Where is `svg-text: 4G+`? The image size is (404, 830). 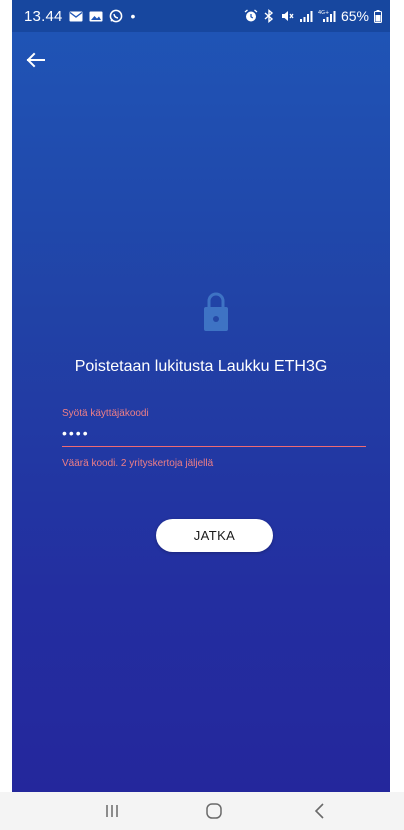
svg-text: 4G+ is located at coordinates (323, 13).